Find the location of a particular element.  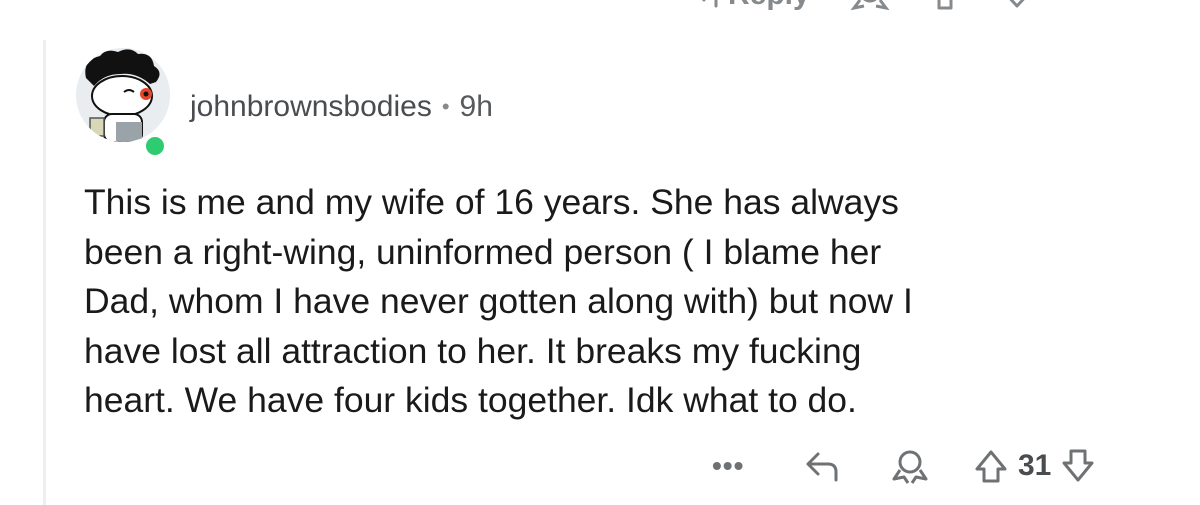

parent-reply-button: Reply is located at coordinates (750, 6).